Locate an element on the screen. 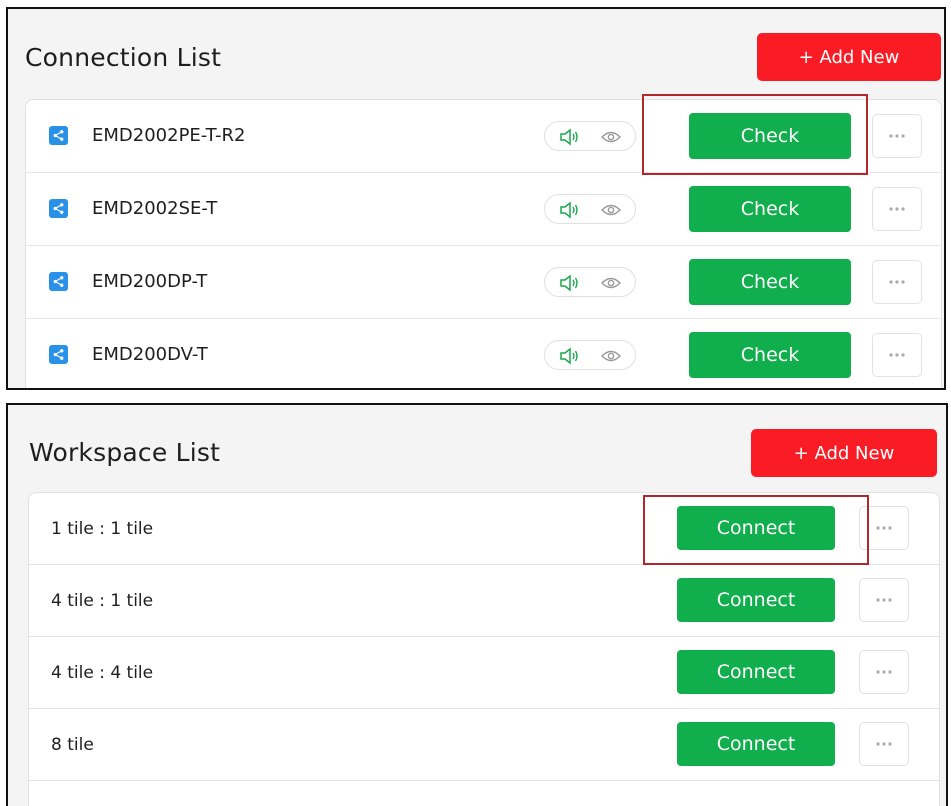 This screenshot has height=806, width=951. workspace-row: 4 tile : 1 tile Connect is located at coordinates (484, 601).